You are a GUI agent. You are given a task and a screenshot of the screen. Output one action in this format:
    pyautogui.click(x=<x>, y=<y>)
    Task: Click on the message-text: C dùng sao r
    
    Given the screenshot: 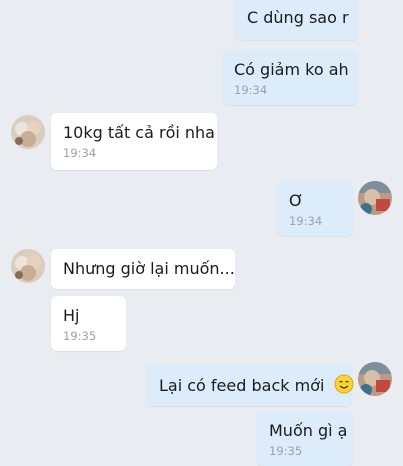 What is the action you would take?
    pyautogui.click(x=298, y=17)
    